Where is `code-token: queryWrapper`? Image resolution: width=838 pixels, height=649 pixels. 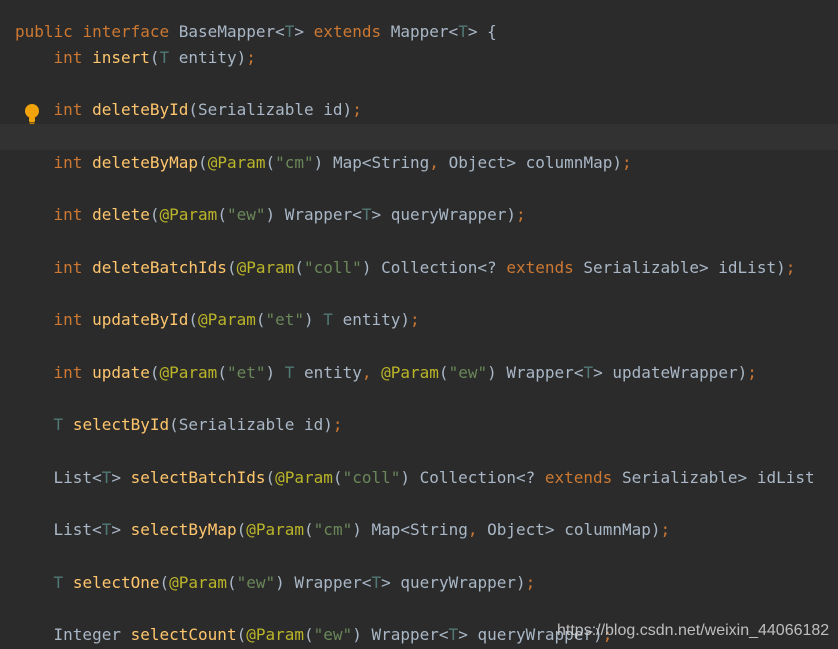 code-token: queryWrapper is located at coordinates (448, 214).